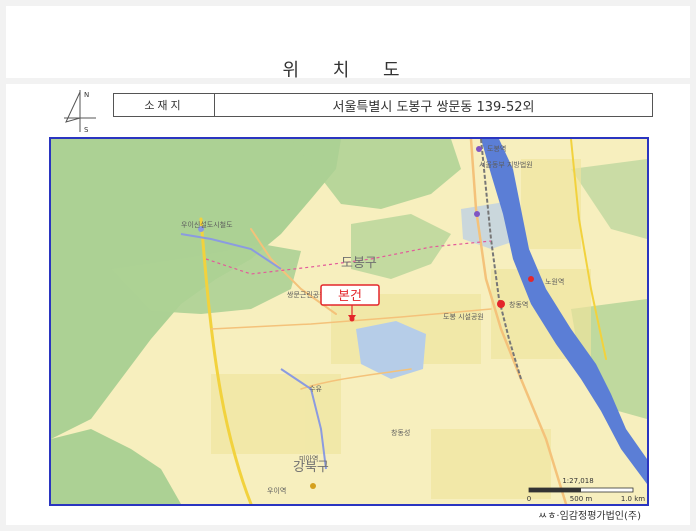 This screenshot has width=696, height=531. What do you see at coordinates (306, 294) in the screenshot?
I see `label-ssangmun-park: 쌍문근린공원` at bounding box center [306, 294].